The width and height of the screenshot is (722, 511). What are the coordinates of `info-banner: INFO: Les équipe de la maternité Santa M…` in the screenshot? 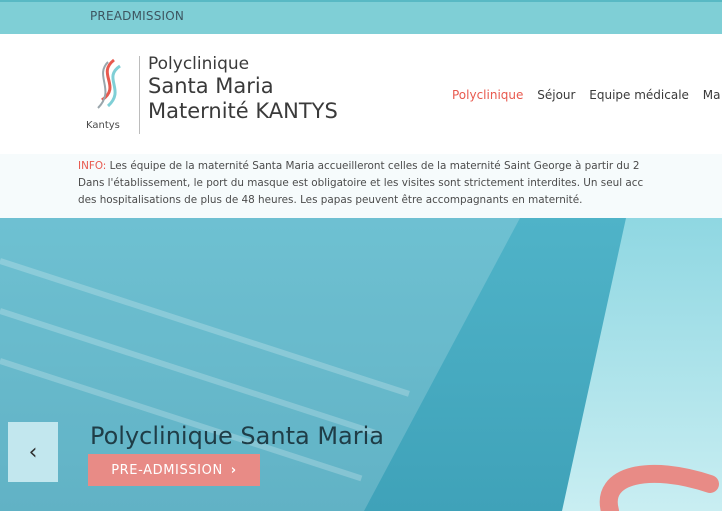 It's located at (361, 186).